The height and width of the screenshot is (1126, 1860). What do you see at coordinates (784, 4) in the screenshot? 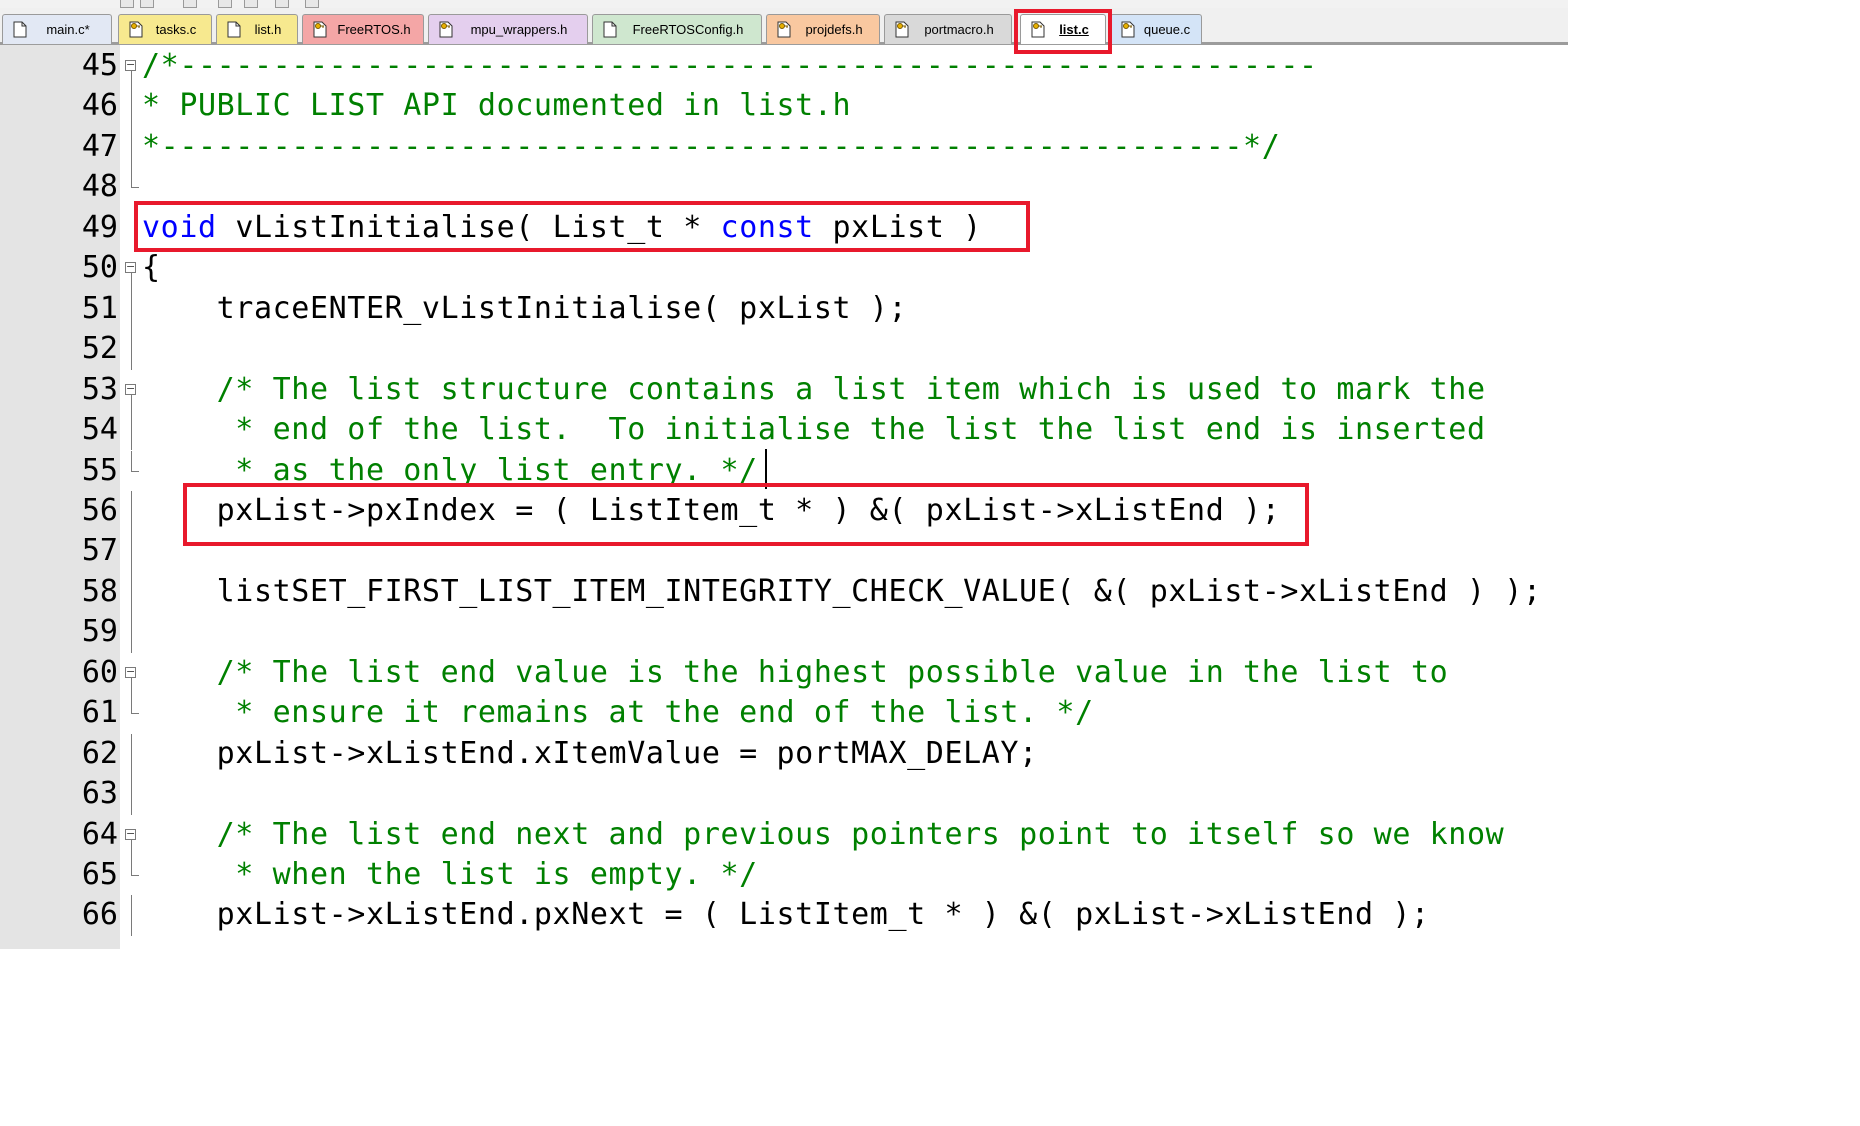
I see `toolbar-strip` at bounding box center [784, 4].